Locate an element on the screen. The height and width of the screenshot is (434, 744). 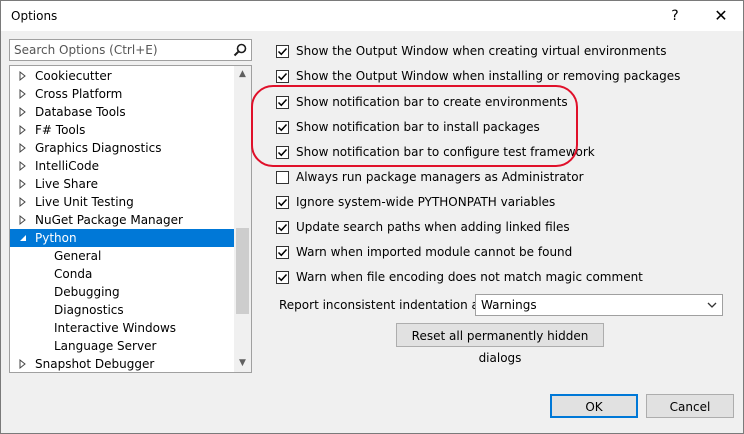
title-bar: Options ? ✕ is located at coordinates (372, 16).